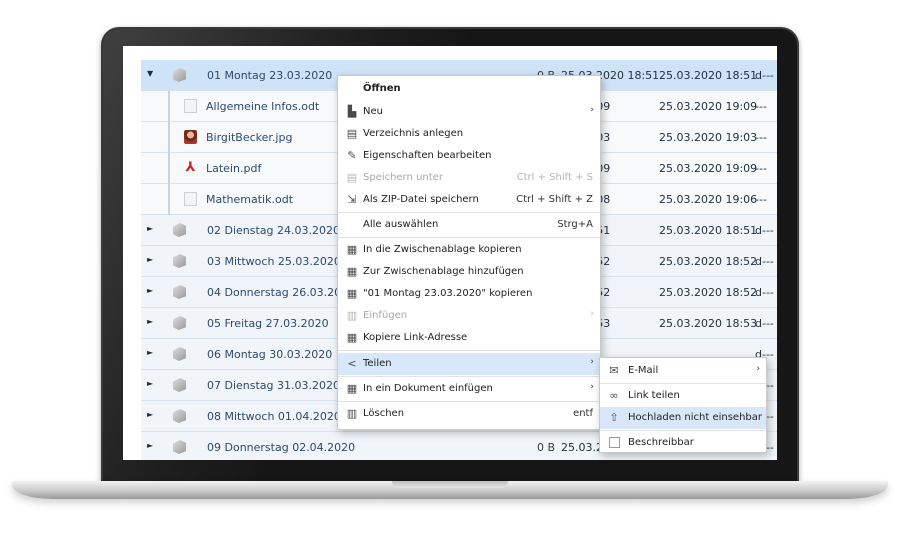  I want to click on link-icon: ∞, so click(614, 395).